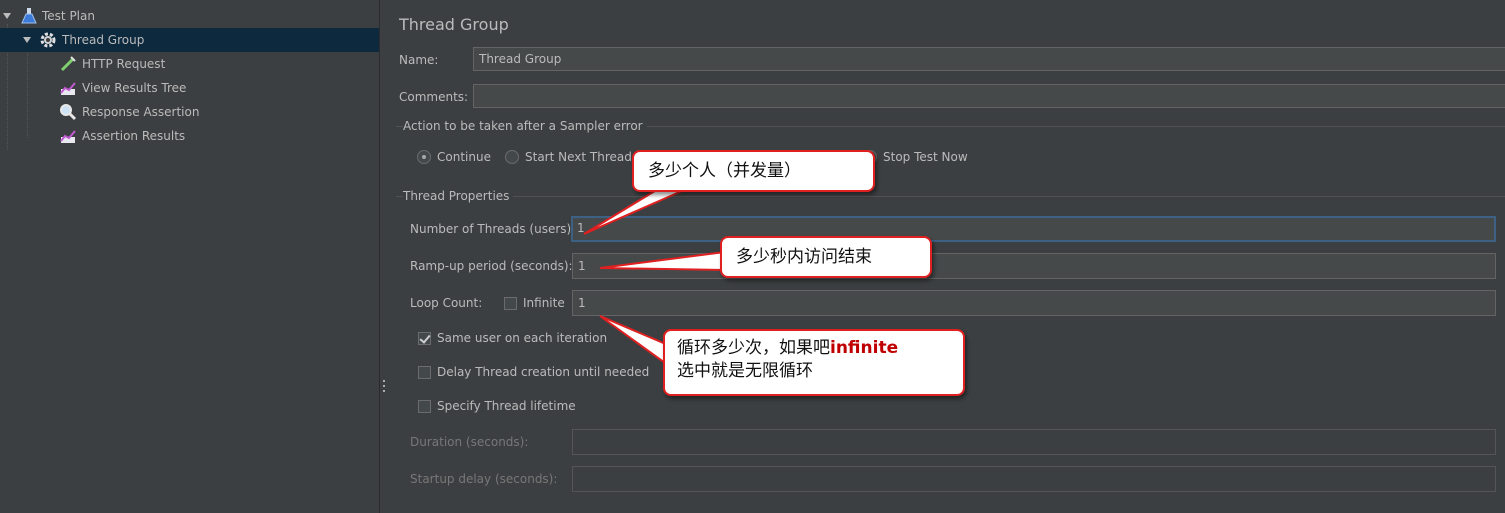  I want to click on loop-annotation-text: 循环多少次，如果吧, so click(753, 348).